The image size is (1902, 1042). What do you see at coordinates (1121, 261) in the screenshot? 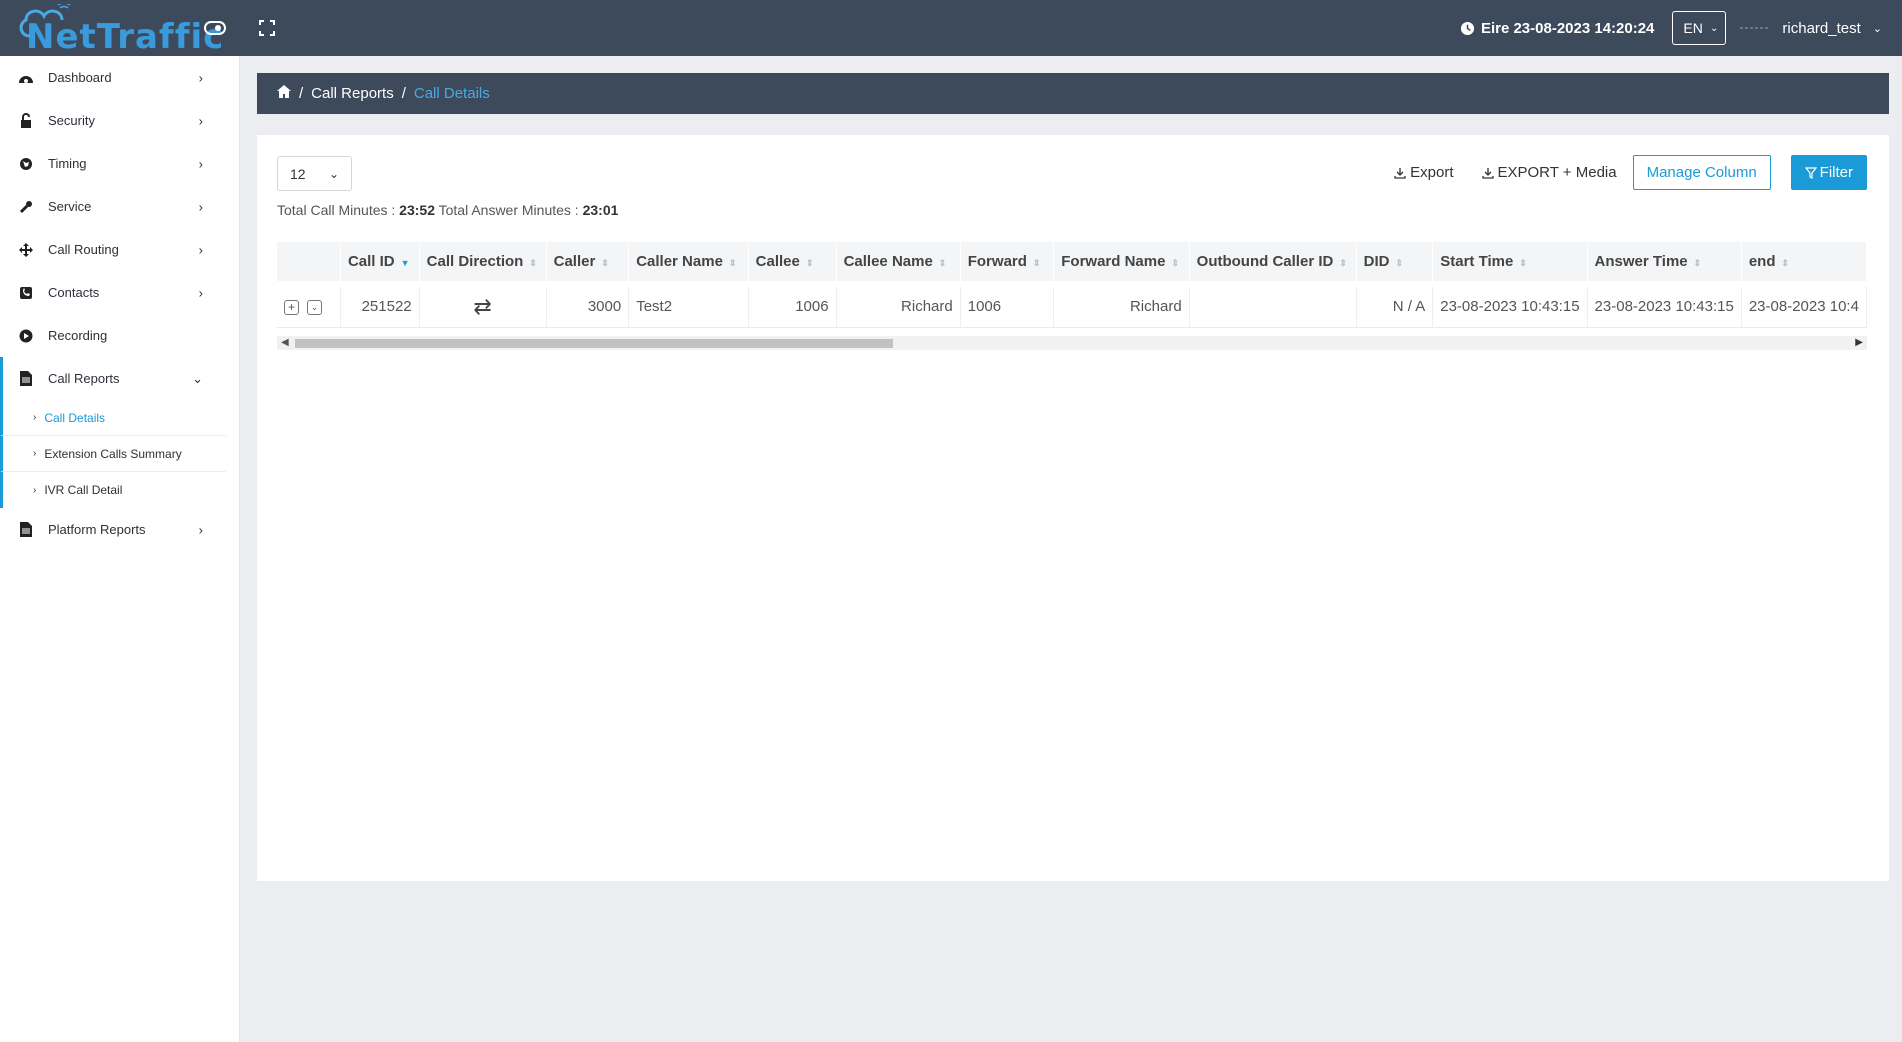
I see `column-header-forward-name: Forward Name ⇕` at bounding box center [1121, 261].